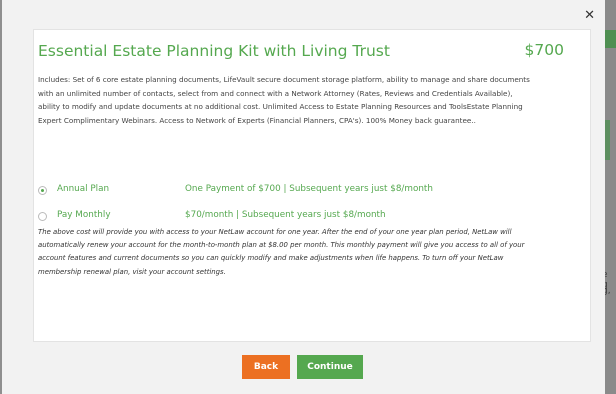  I want to click on kit-price: $700, so click(544, 50).